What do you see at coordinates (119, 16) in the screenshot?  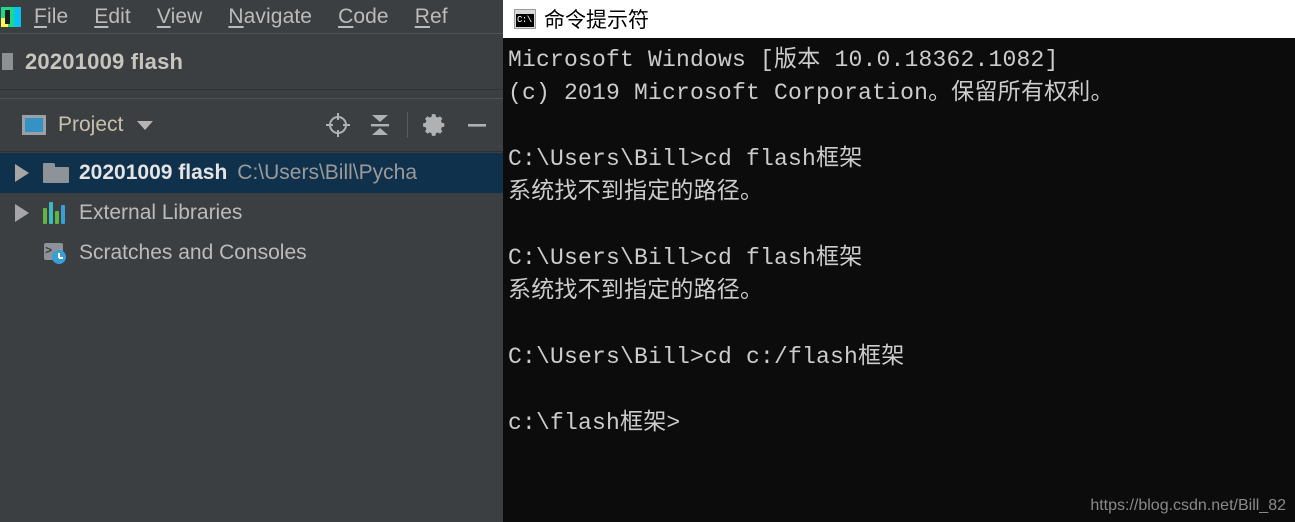 I see `menu-label-edit: dit` at bounding box center [119, 16].